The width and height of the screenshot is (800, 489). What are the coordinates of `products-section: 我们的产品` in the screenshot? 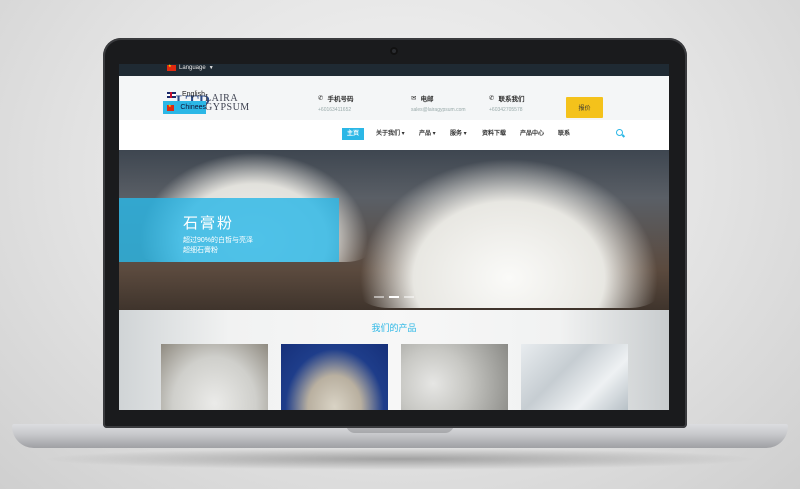 It's located at (394, 360).